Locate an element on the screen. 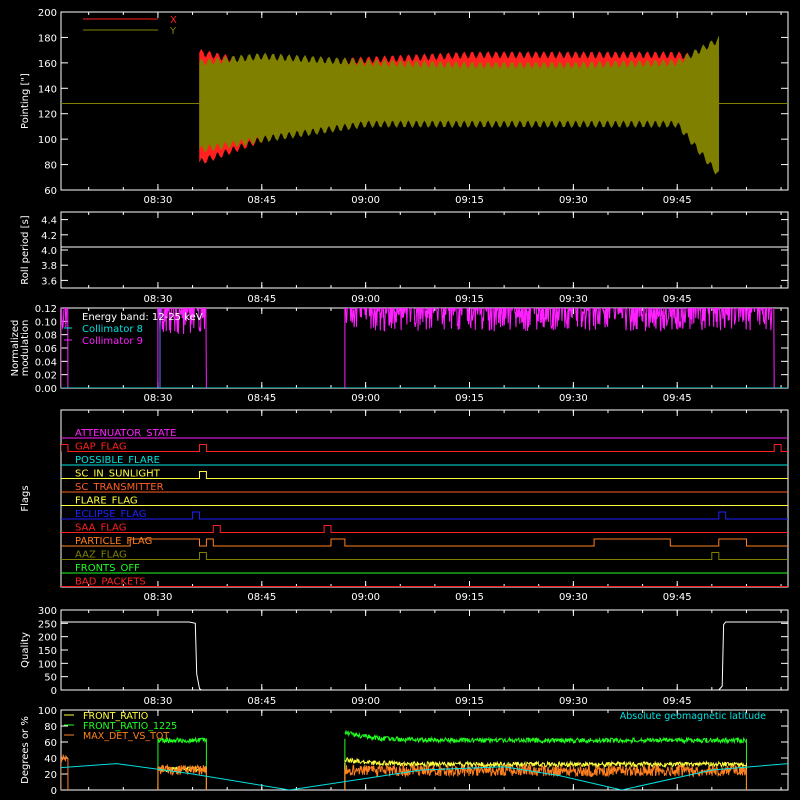 The image size is (800, 800). flag-line-aaz-flag is located at coordinates (424, 556).